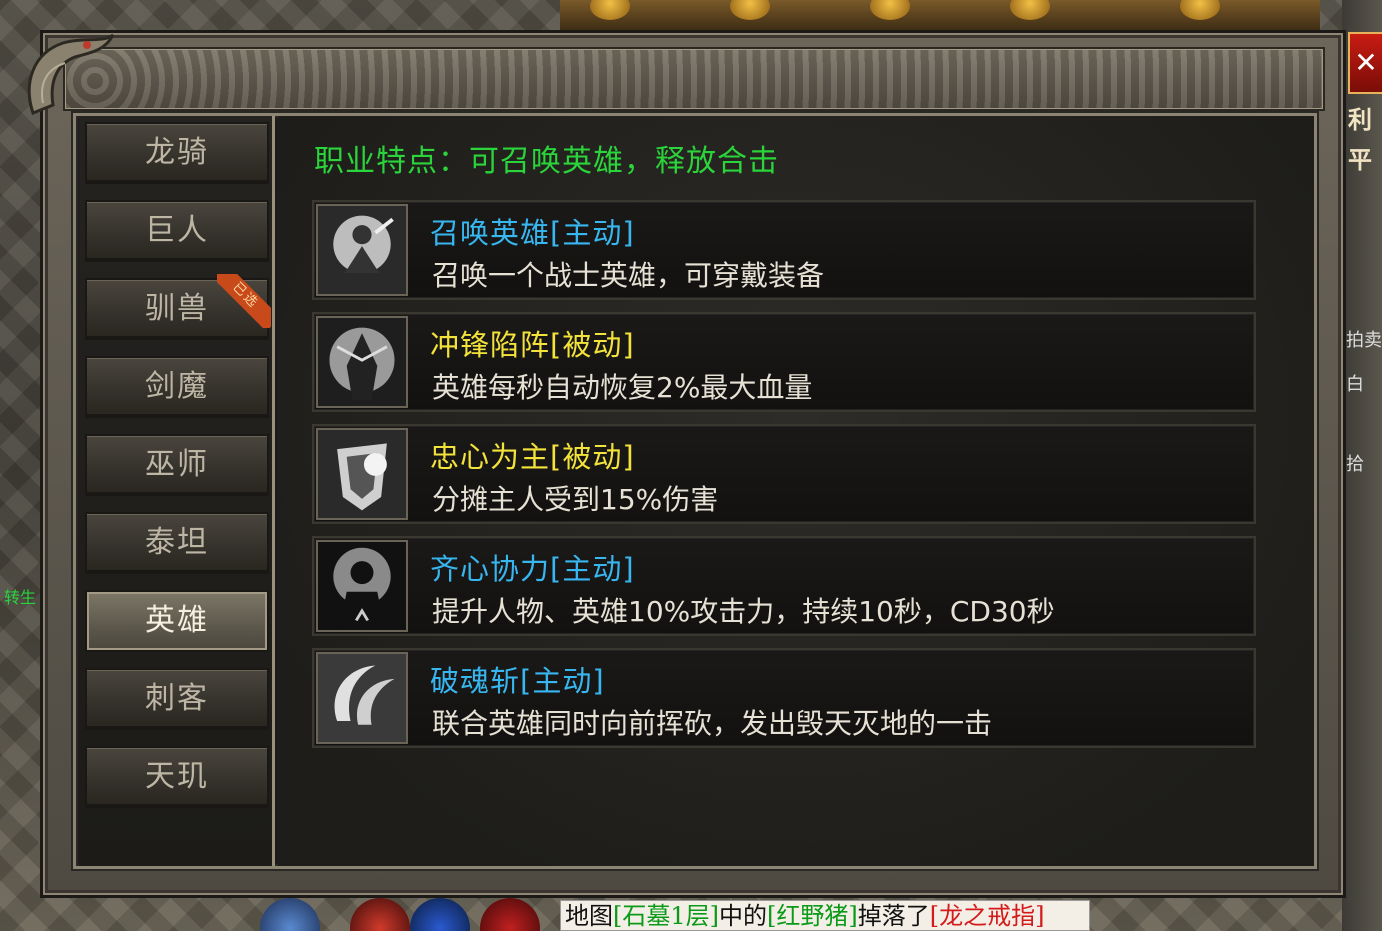 The width and height of the screenshot is (1382, 931). I want to click on sidebar-item-hero: 英雄, so click(177, 621).